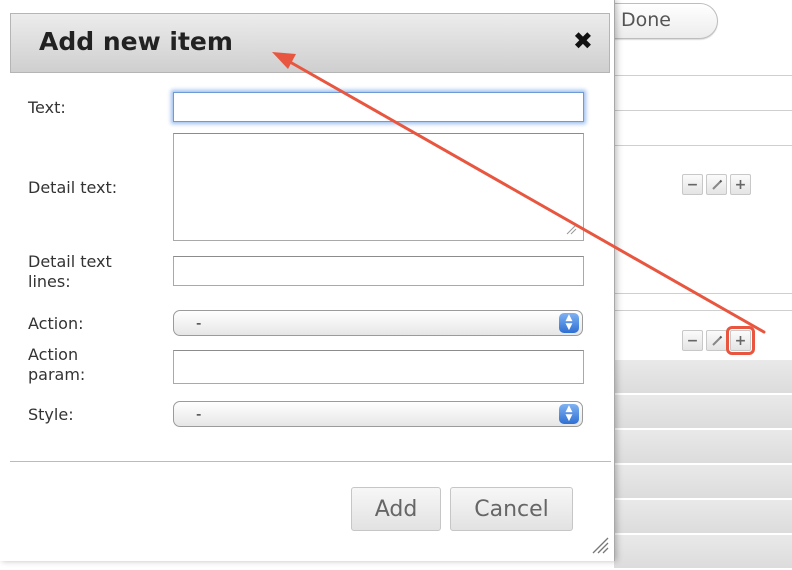 The height and width of the screenshot is (570, 792). What do you see at coordinates (396, 509) in the screenshot?
I see `add-button: Add` at bounding box center [396, 509].